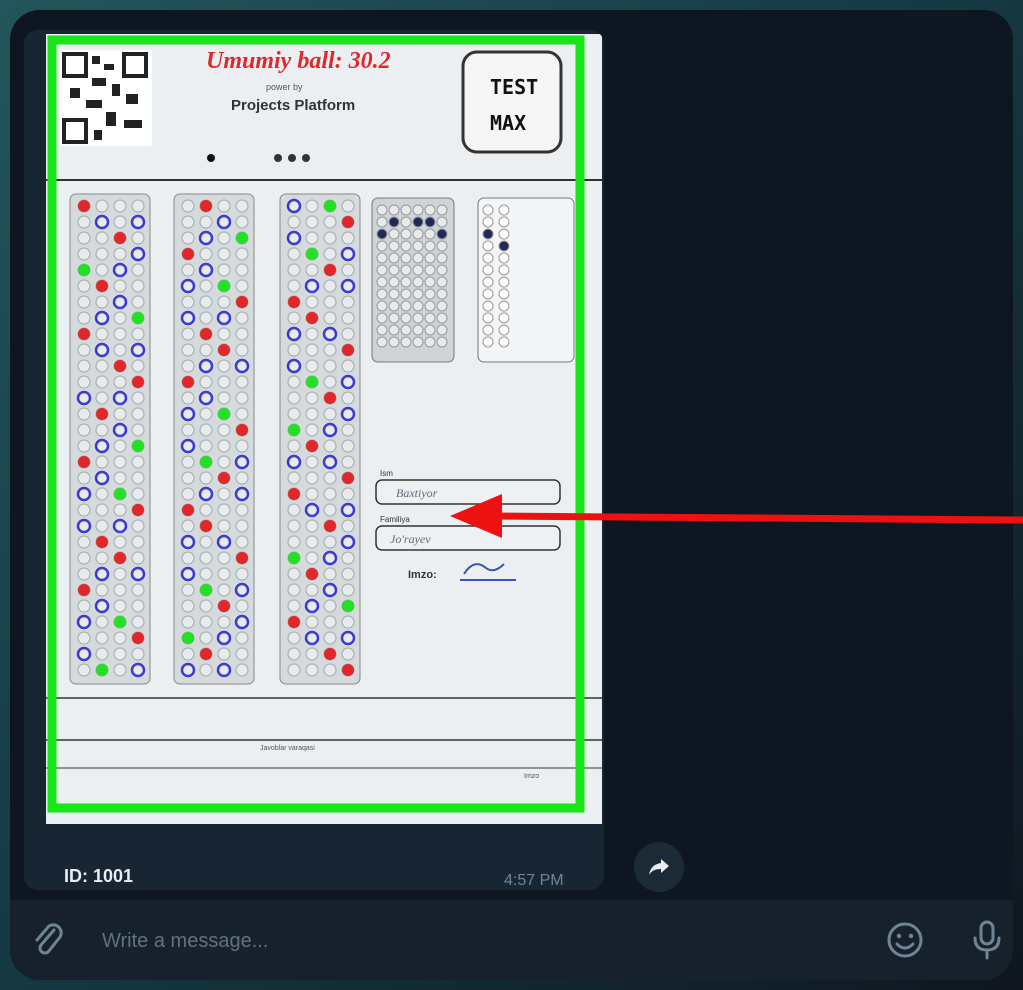 The width and height of the screenshot is (1023, 990). I want to click on name-value: Baxtiyor, so click(417, 493).